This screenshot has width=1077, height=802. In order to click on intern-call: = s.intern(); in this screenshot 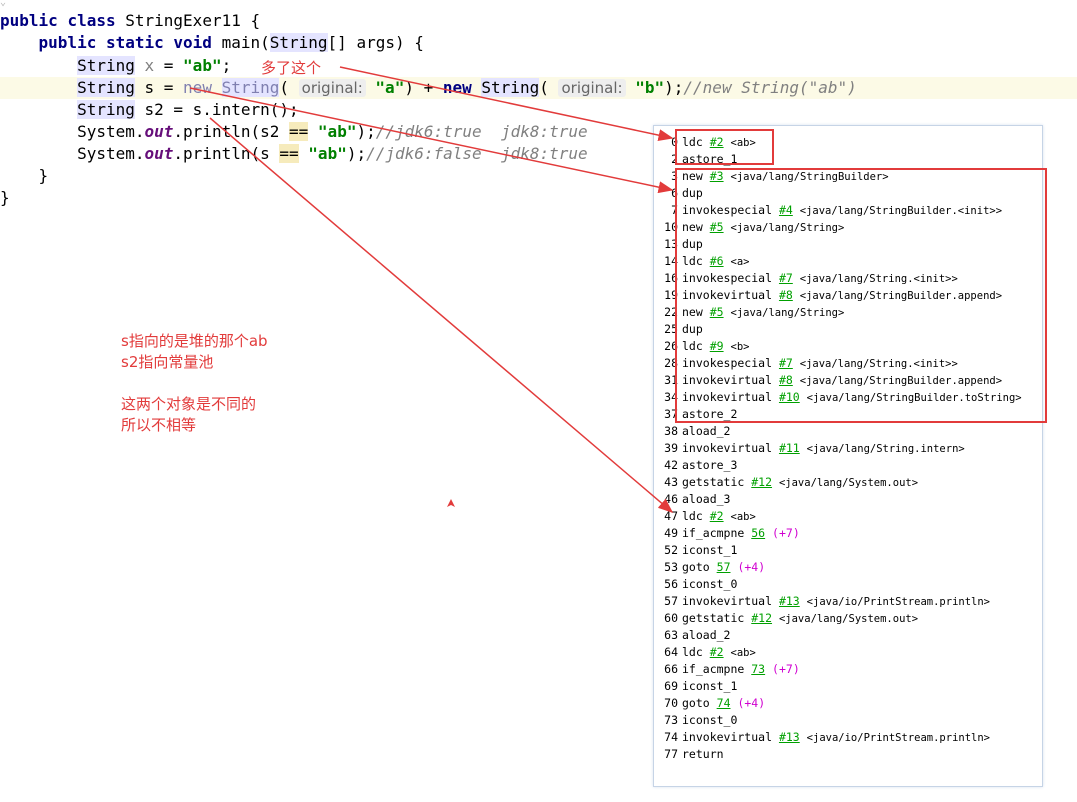, I will do `click(231, 109)`.